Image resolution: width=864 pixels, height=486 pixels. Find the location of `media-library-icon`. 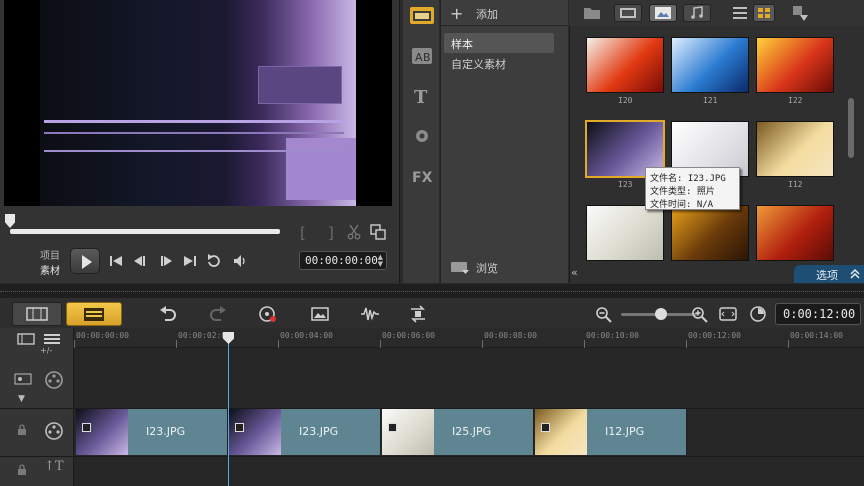

media-library-icon is located at coordinates (422, 15).